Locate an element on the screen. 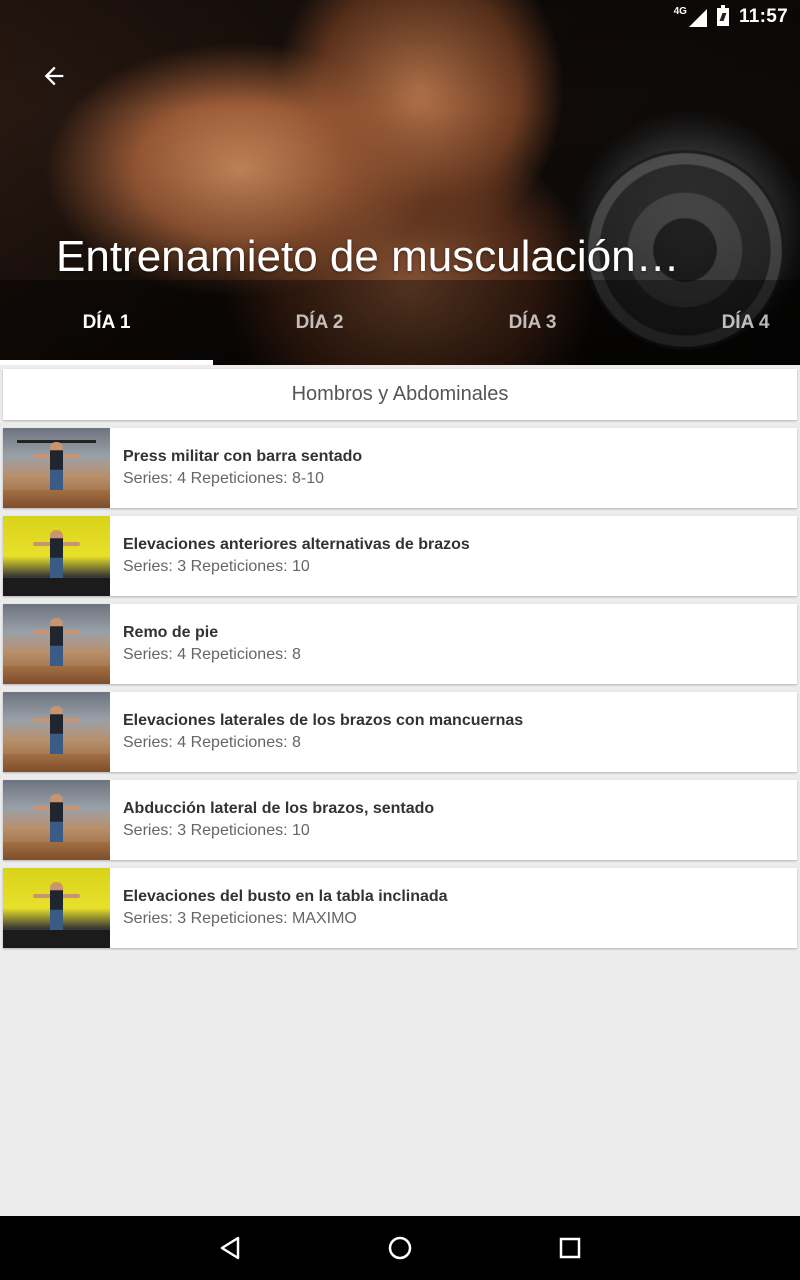 The height and width of the screenshot is (1280, 800). navigation-bar is located at coordinates (400, 1248).